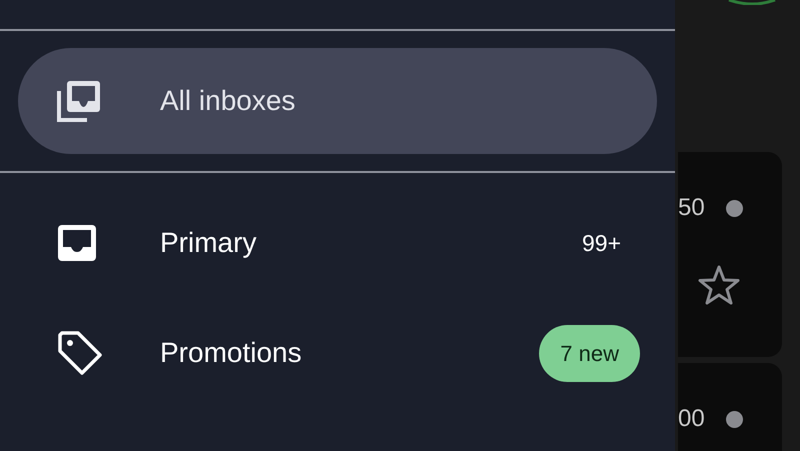  Describe the element at coordinates (719, 285) in the screenshot. I see `star-icon` at that location.